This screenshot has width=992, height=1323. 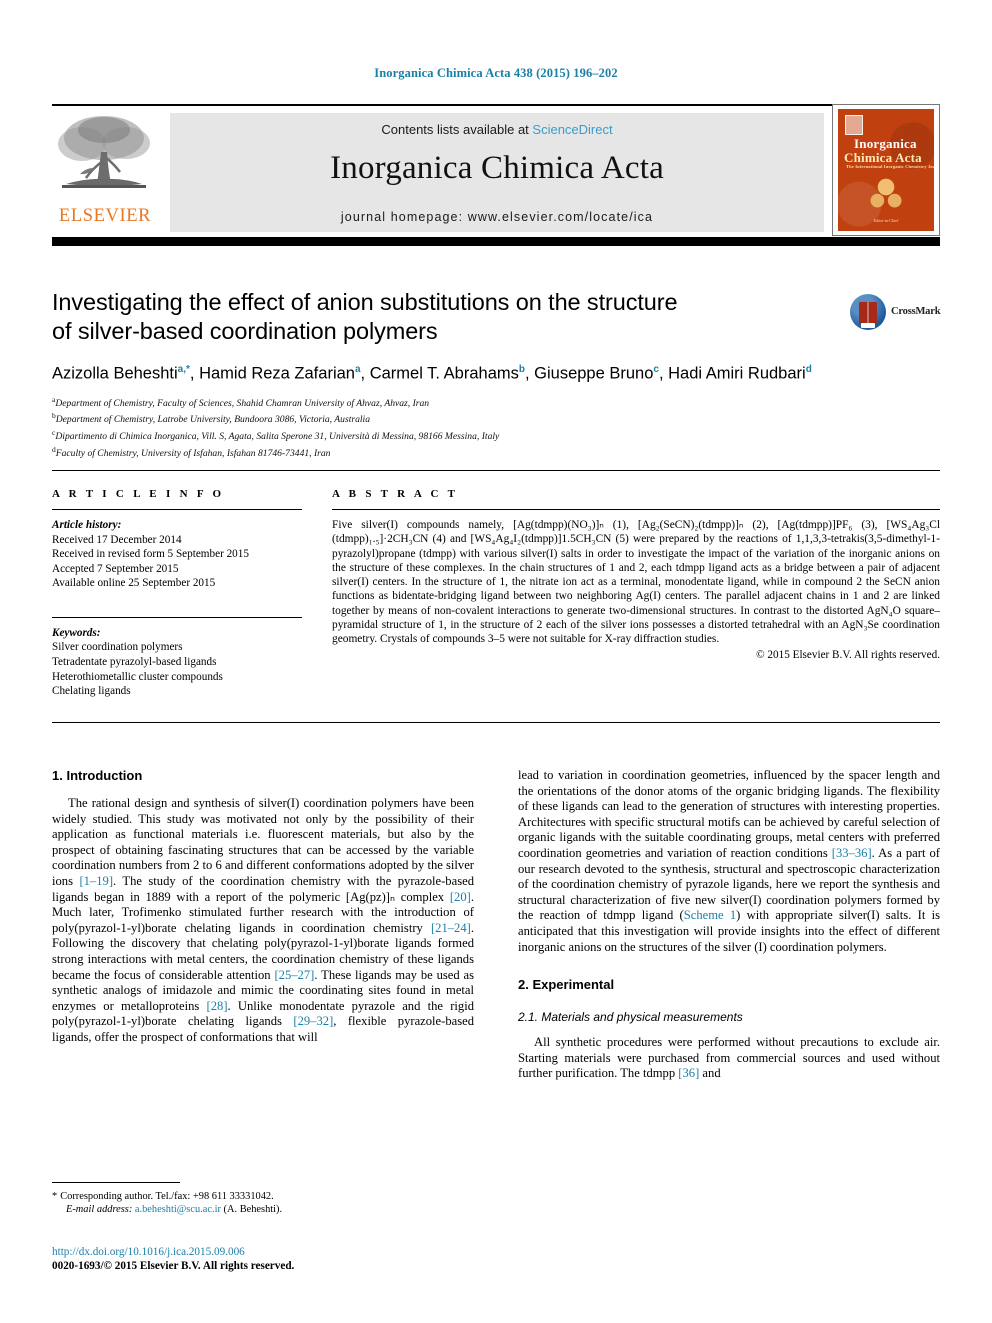 I want to click on sciencedirect-link: ScienceDirect, so click(x=572, y=129).